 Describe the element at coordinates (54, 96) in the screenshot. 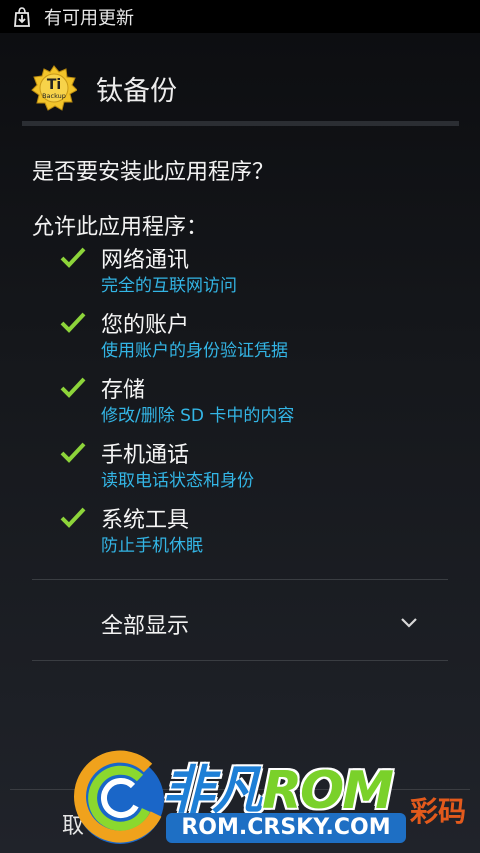

I see `svg-text: Backup` at that location.